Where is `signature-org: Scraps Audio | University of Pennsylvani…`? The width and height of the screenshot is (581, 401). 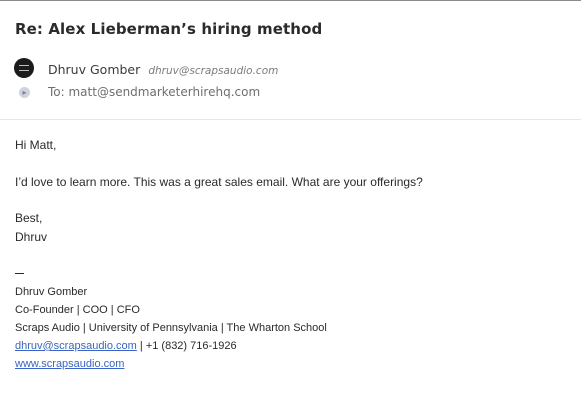
signature-org: Scraps Audio | University of Pennsylvani… is located at coordinates (171, 328).